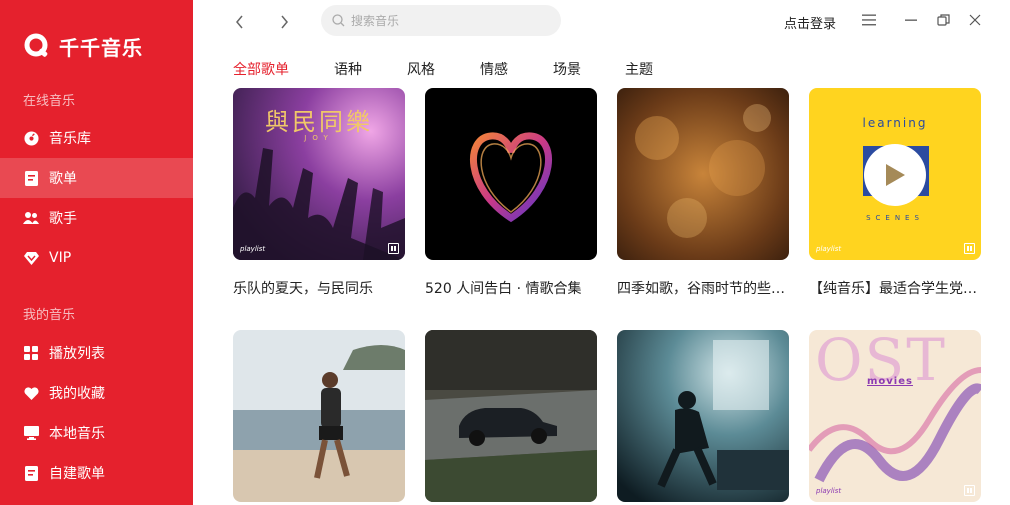  I want to click on sidebar-item-label: 歌单, so click(63, 179).